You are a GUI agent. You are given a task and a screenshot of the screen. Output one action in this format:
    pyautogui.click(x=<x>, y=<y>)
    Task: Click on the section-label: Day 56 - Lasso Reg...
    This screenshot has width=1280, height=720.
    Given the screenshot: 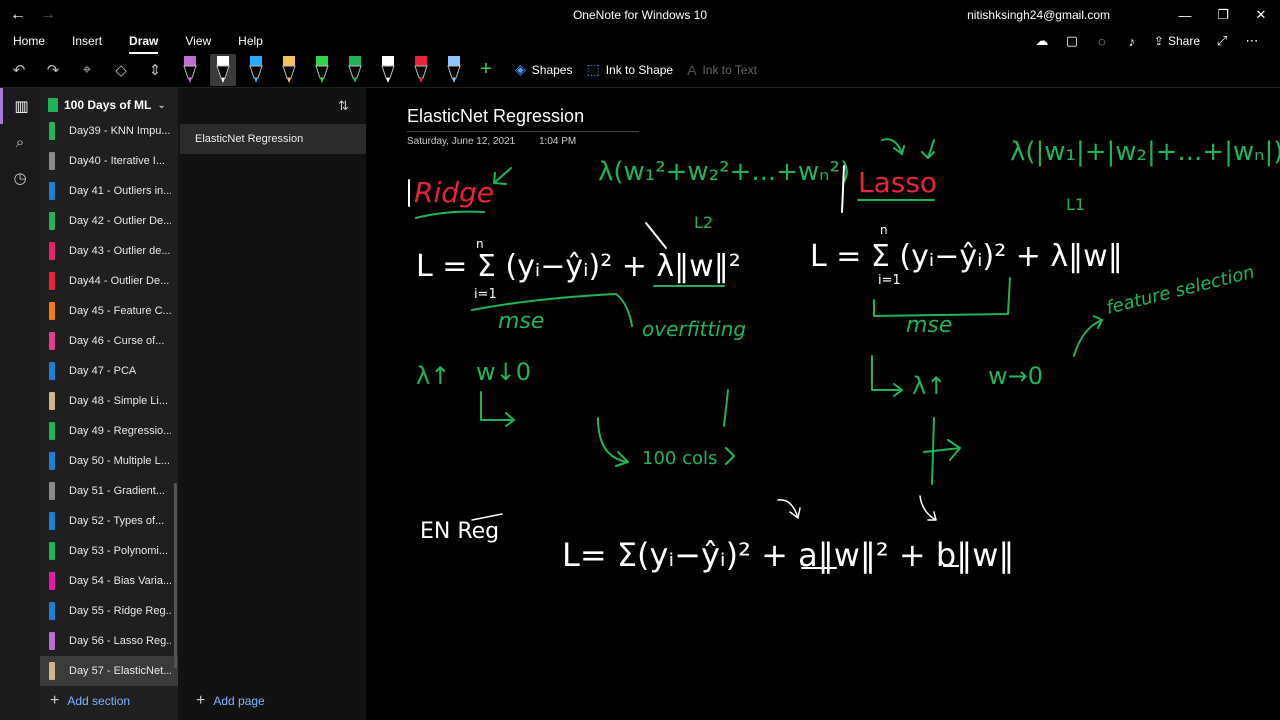 What is the action you would take?
    pyautogui.click(x=120, y=641)
    